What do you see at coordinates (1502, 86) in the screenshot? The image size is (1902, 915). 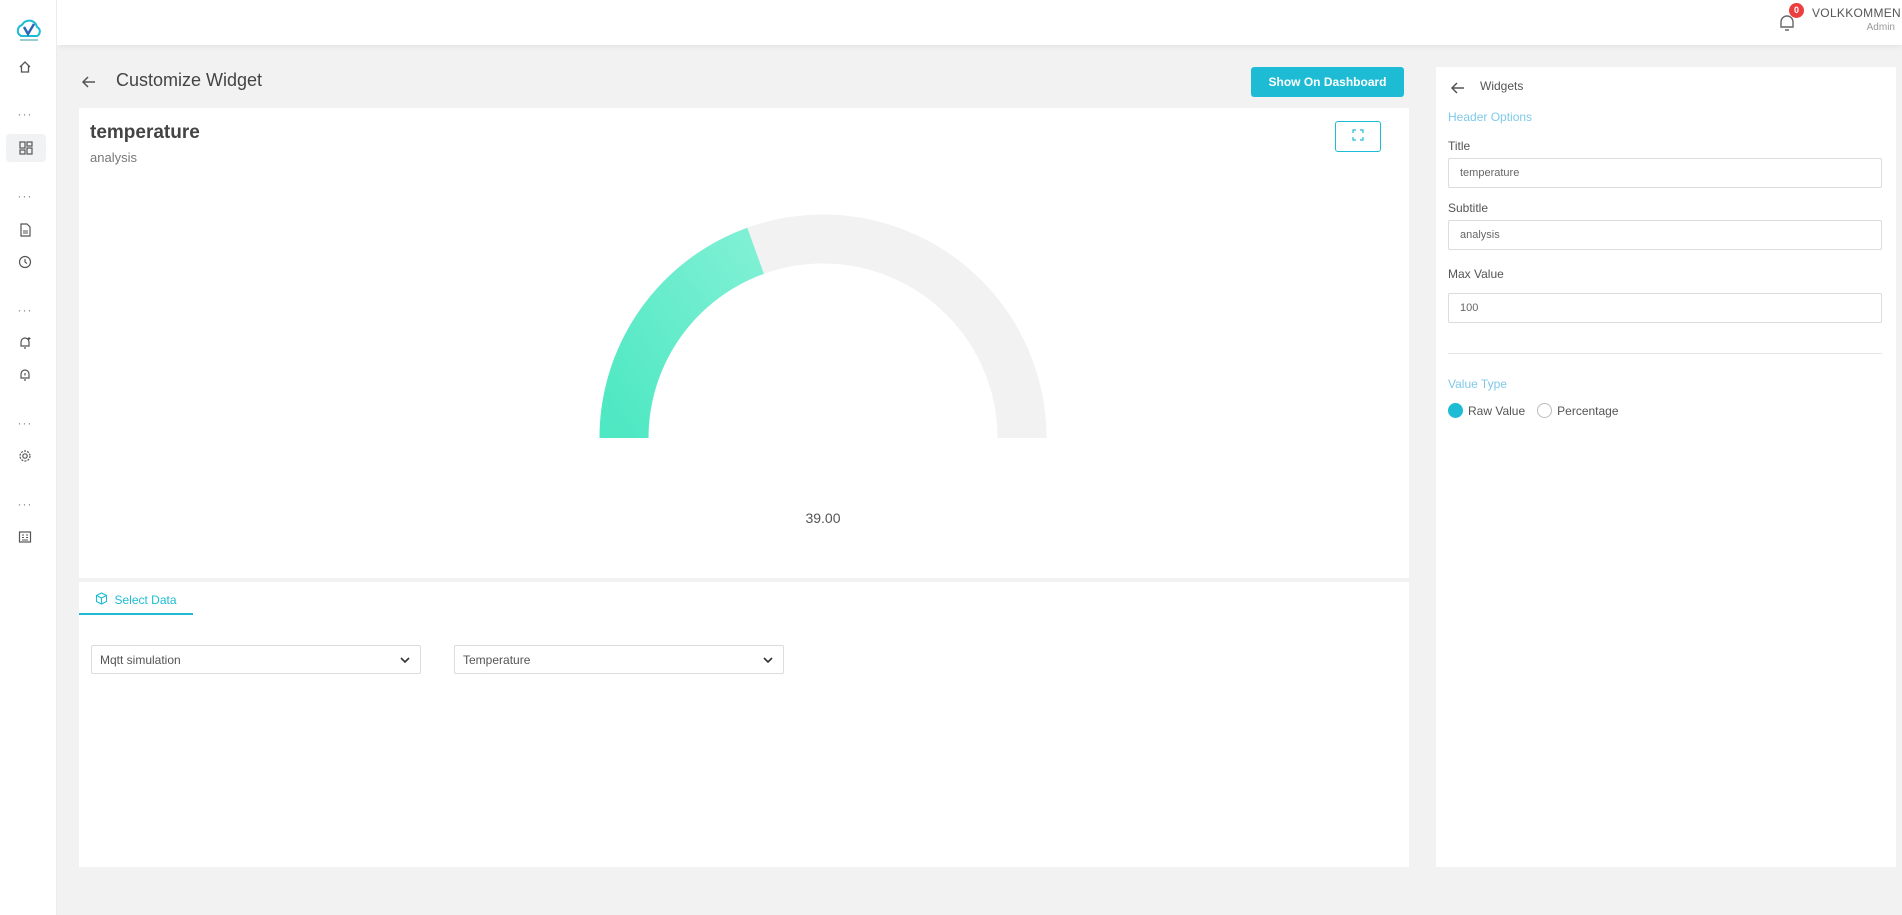 I see `panel-title: Widgets` at bounding box center [1502, 86].